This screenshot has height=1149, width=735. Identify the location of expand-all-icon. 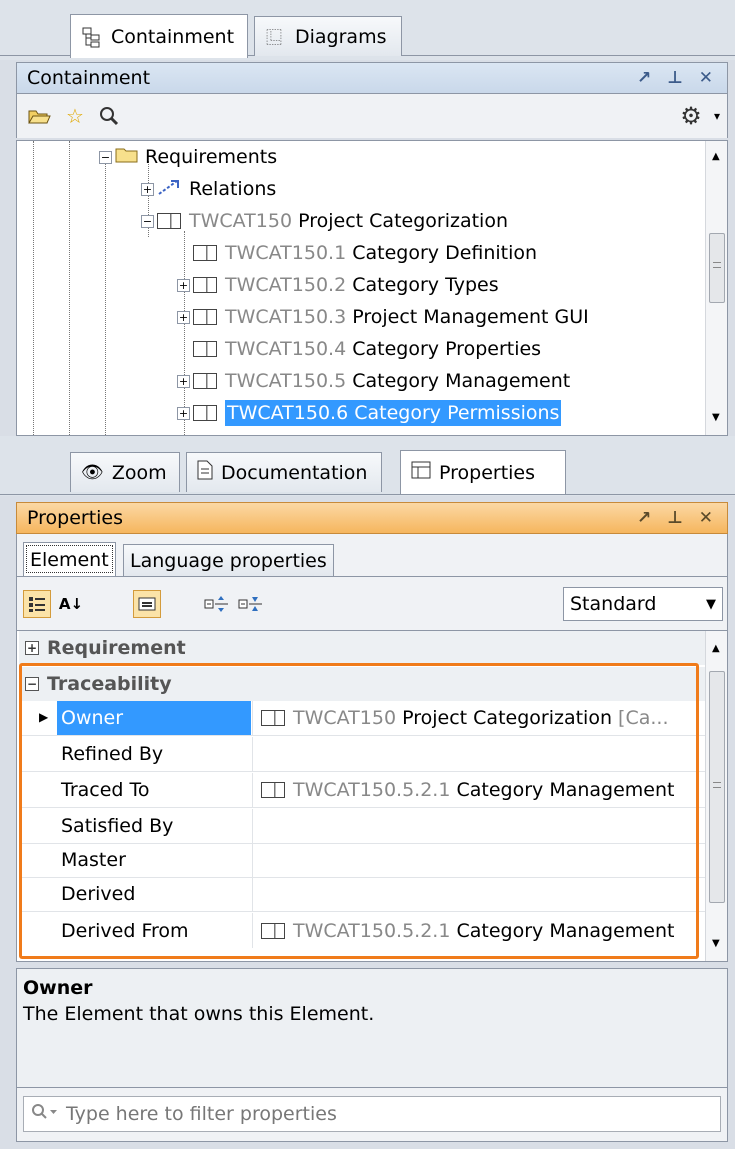
(217, 604).